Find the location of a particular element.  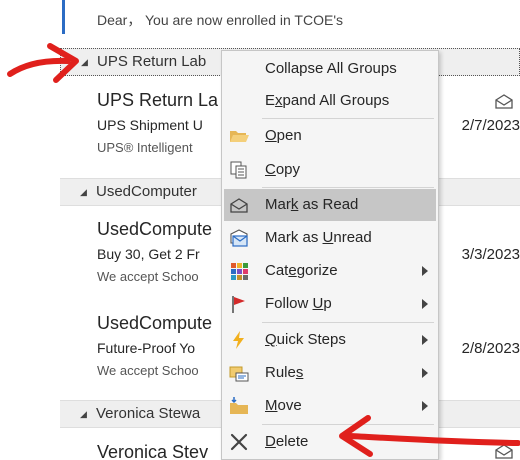

lightning-icon is located at coordinates (238, 340).